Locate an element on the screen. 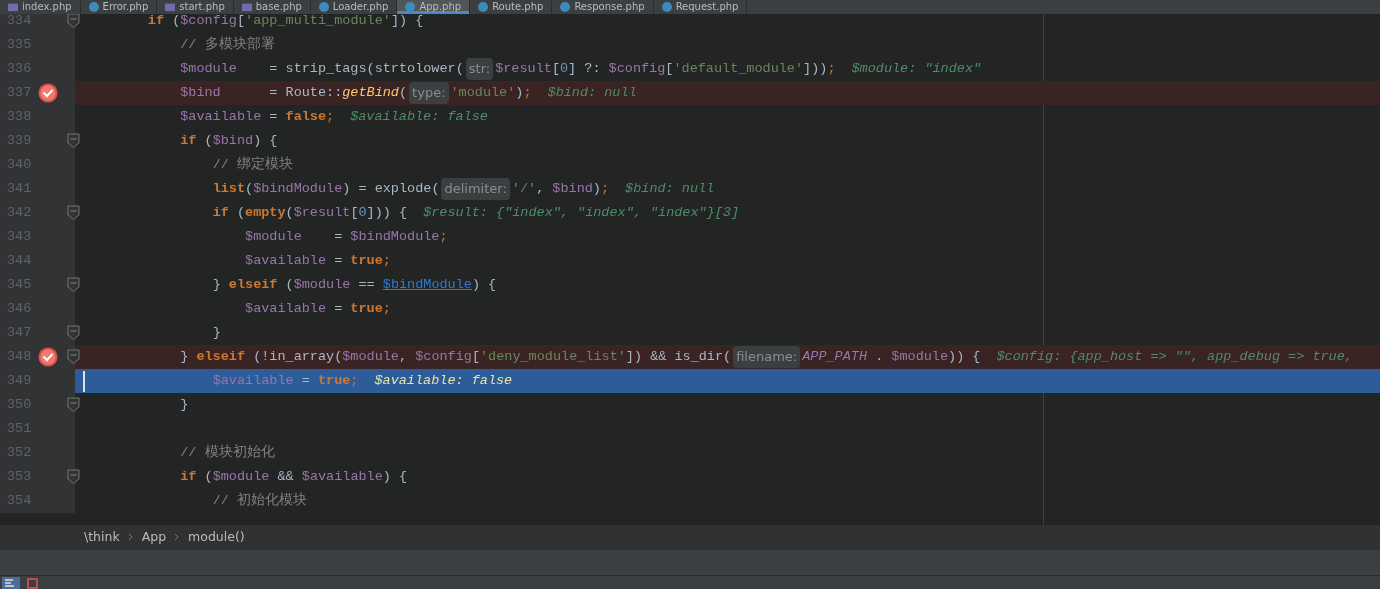 The image size is (1380, 589). code-text: ) is located at coordinates (519, 92).